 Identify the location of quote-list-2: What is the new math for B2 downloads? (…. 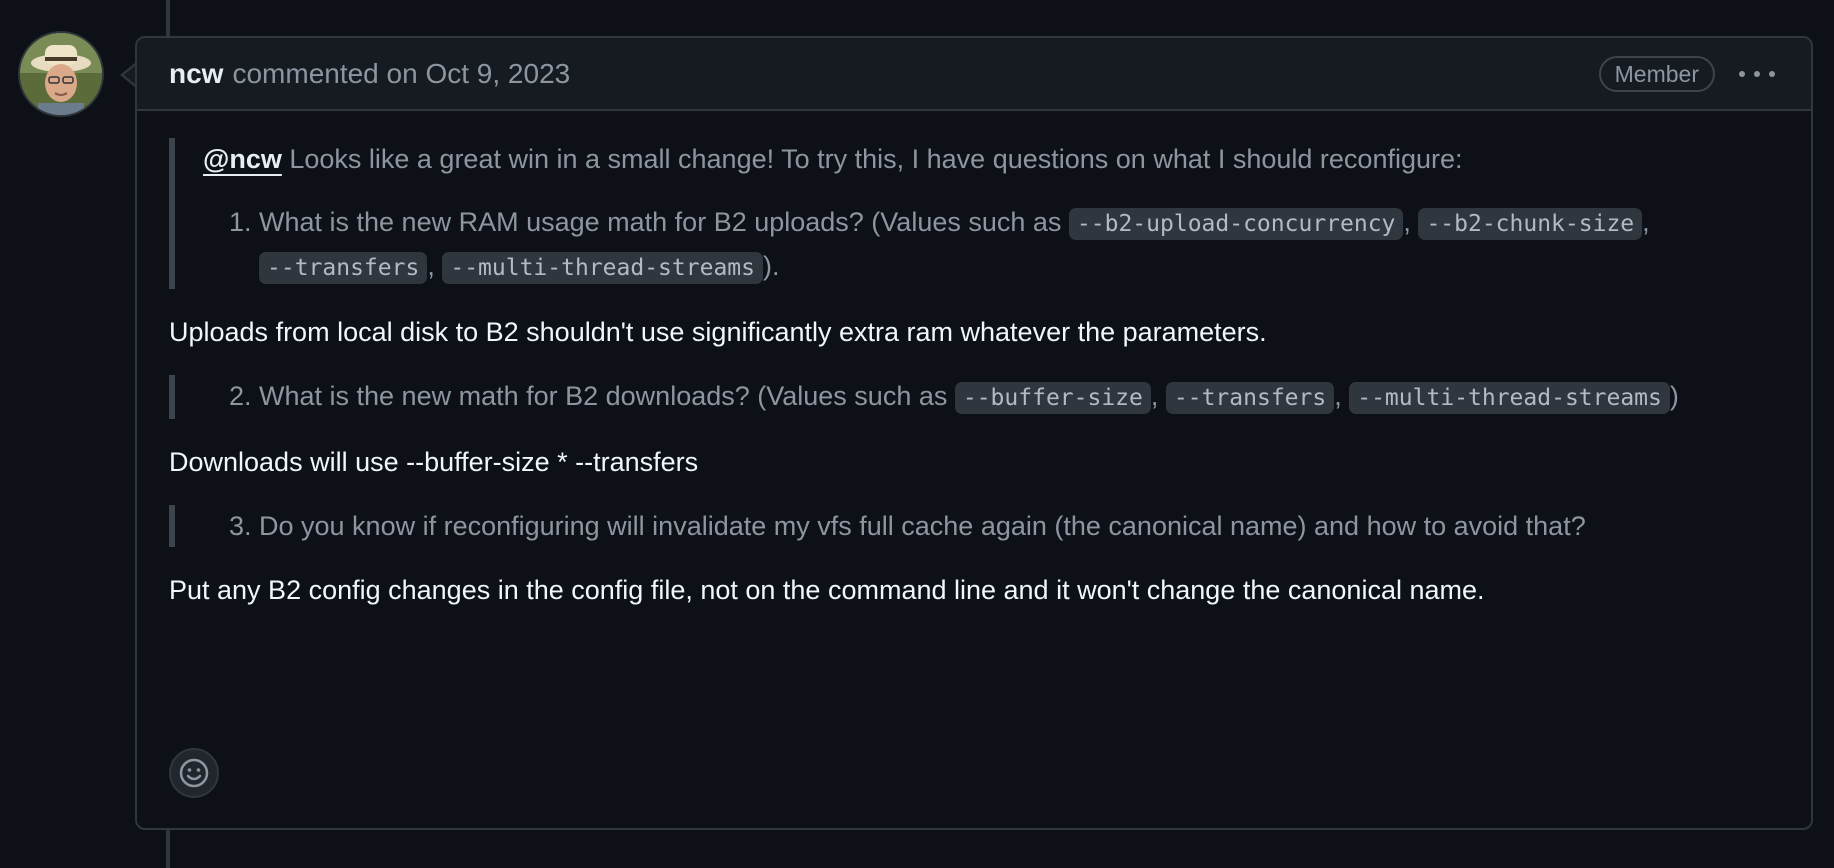
(992, 397).